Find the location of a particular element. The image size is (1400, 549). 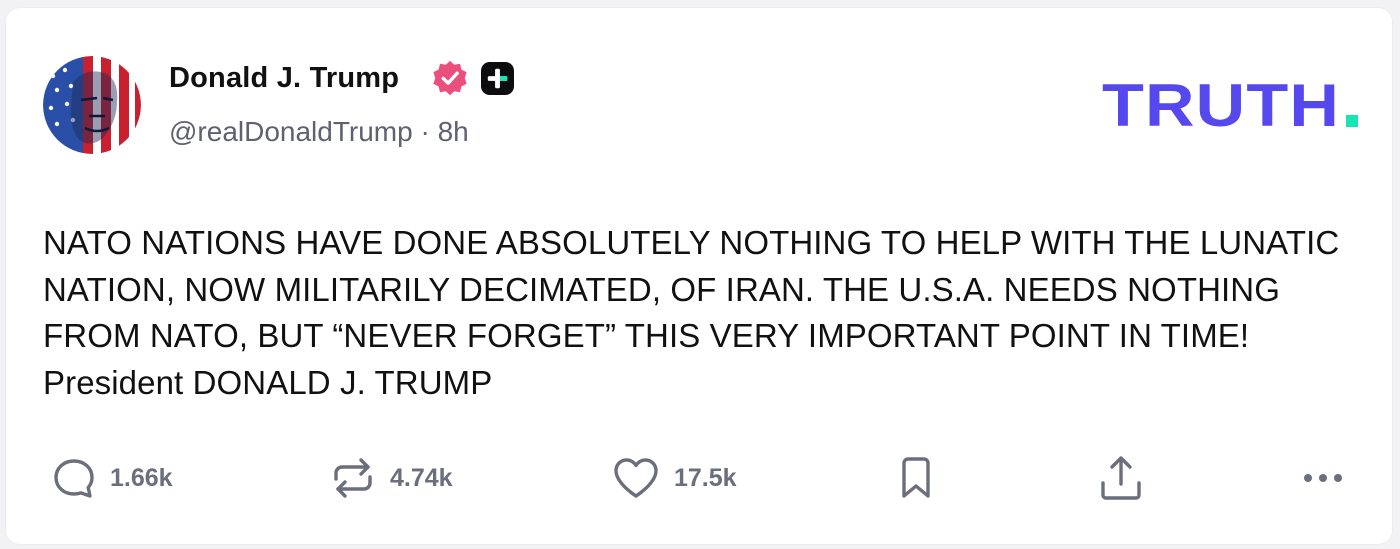

avatar-image is located at coordinates (92, 105).